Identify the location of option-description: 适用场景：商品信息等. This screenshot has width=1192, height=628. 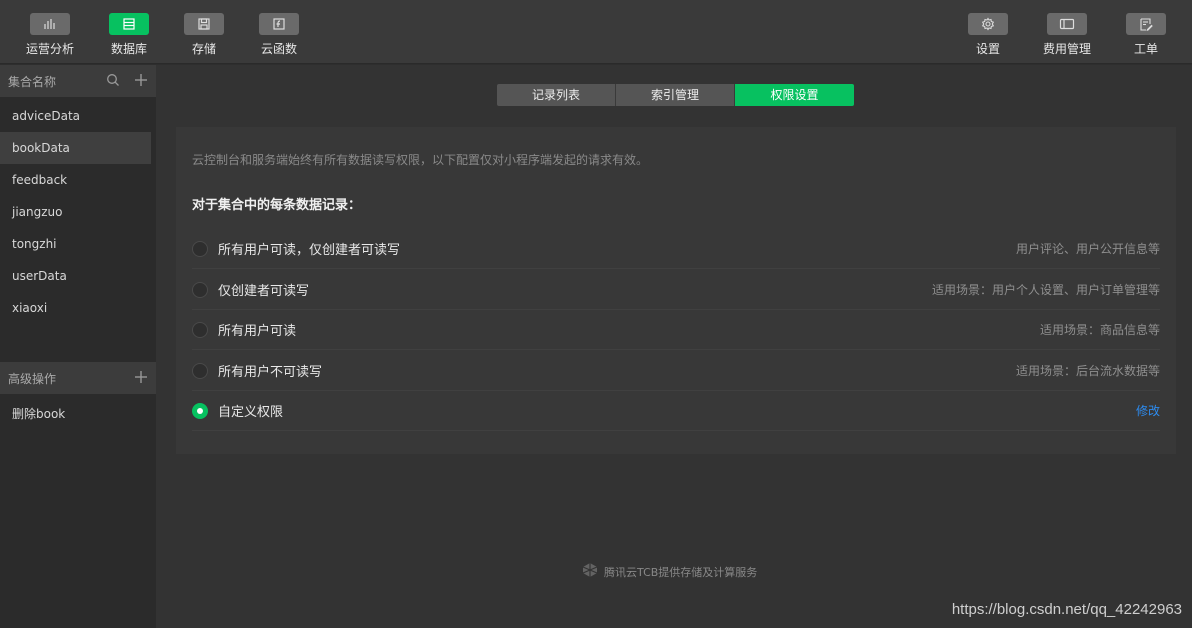
(1099, 330).